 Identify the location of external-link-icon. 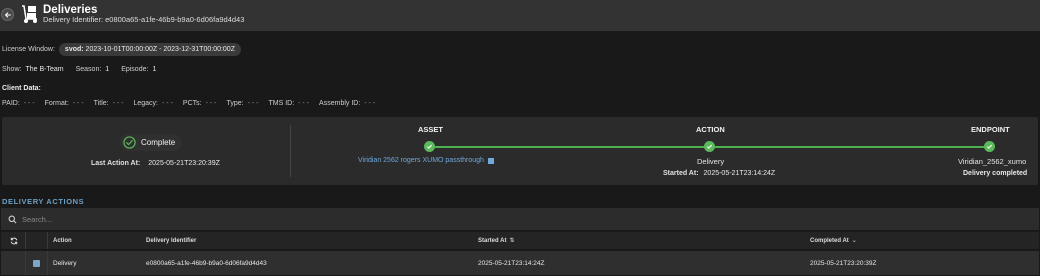
(490, 160).